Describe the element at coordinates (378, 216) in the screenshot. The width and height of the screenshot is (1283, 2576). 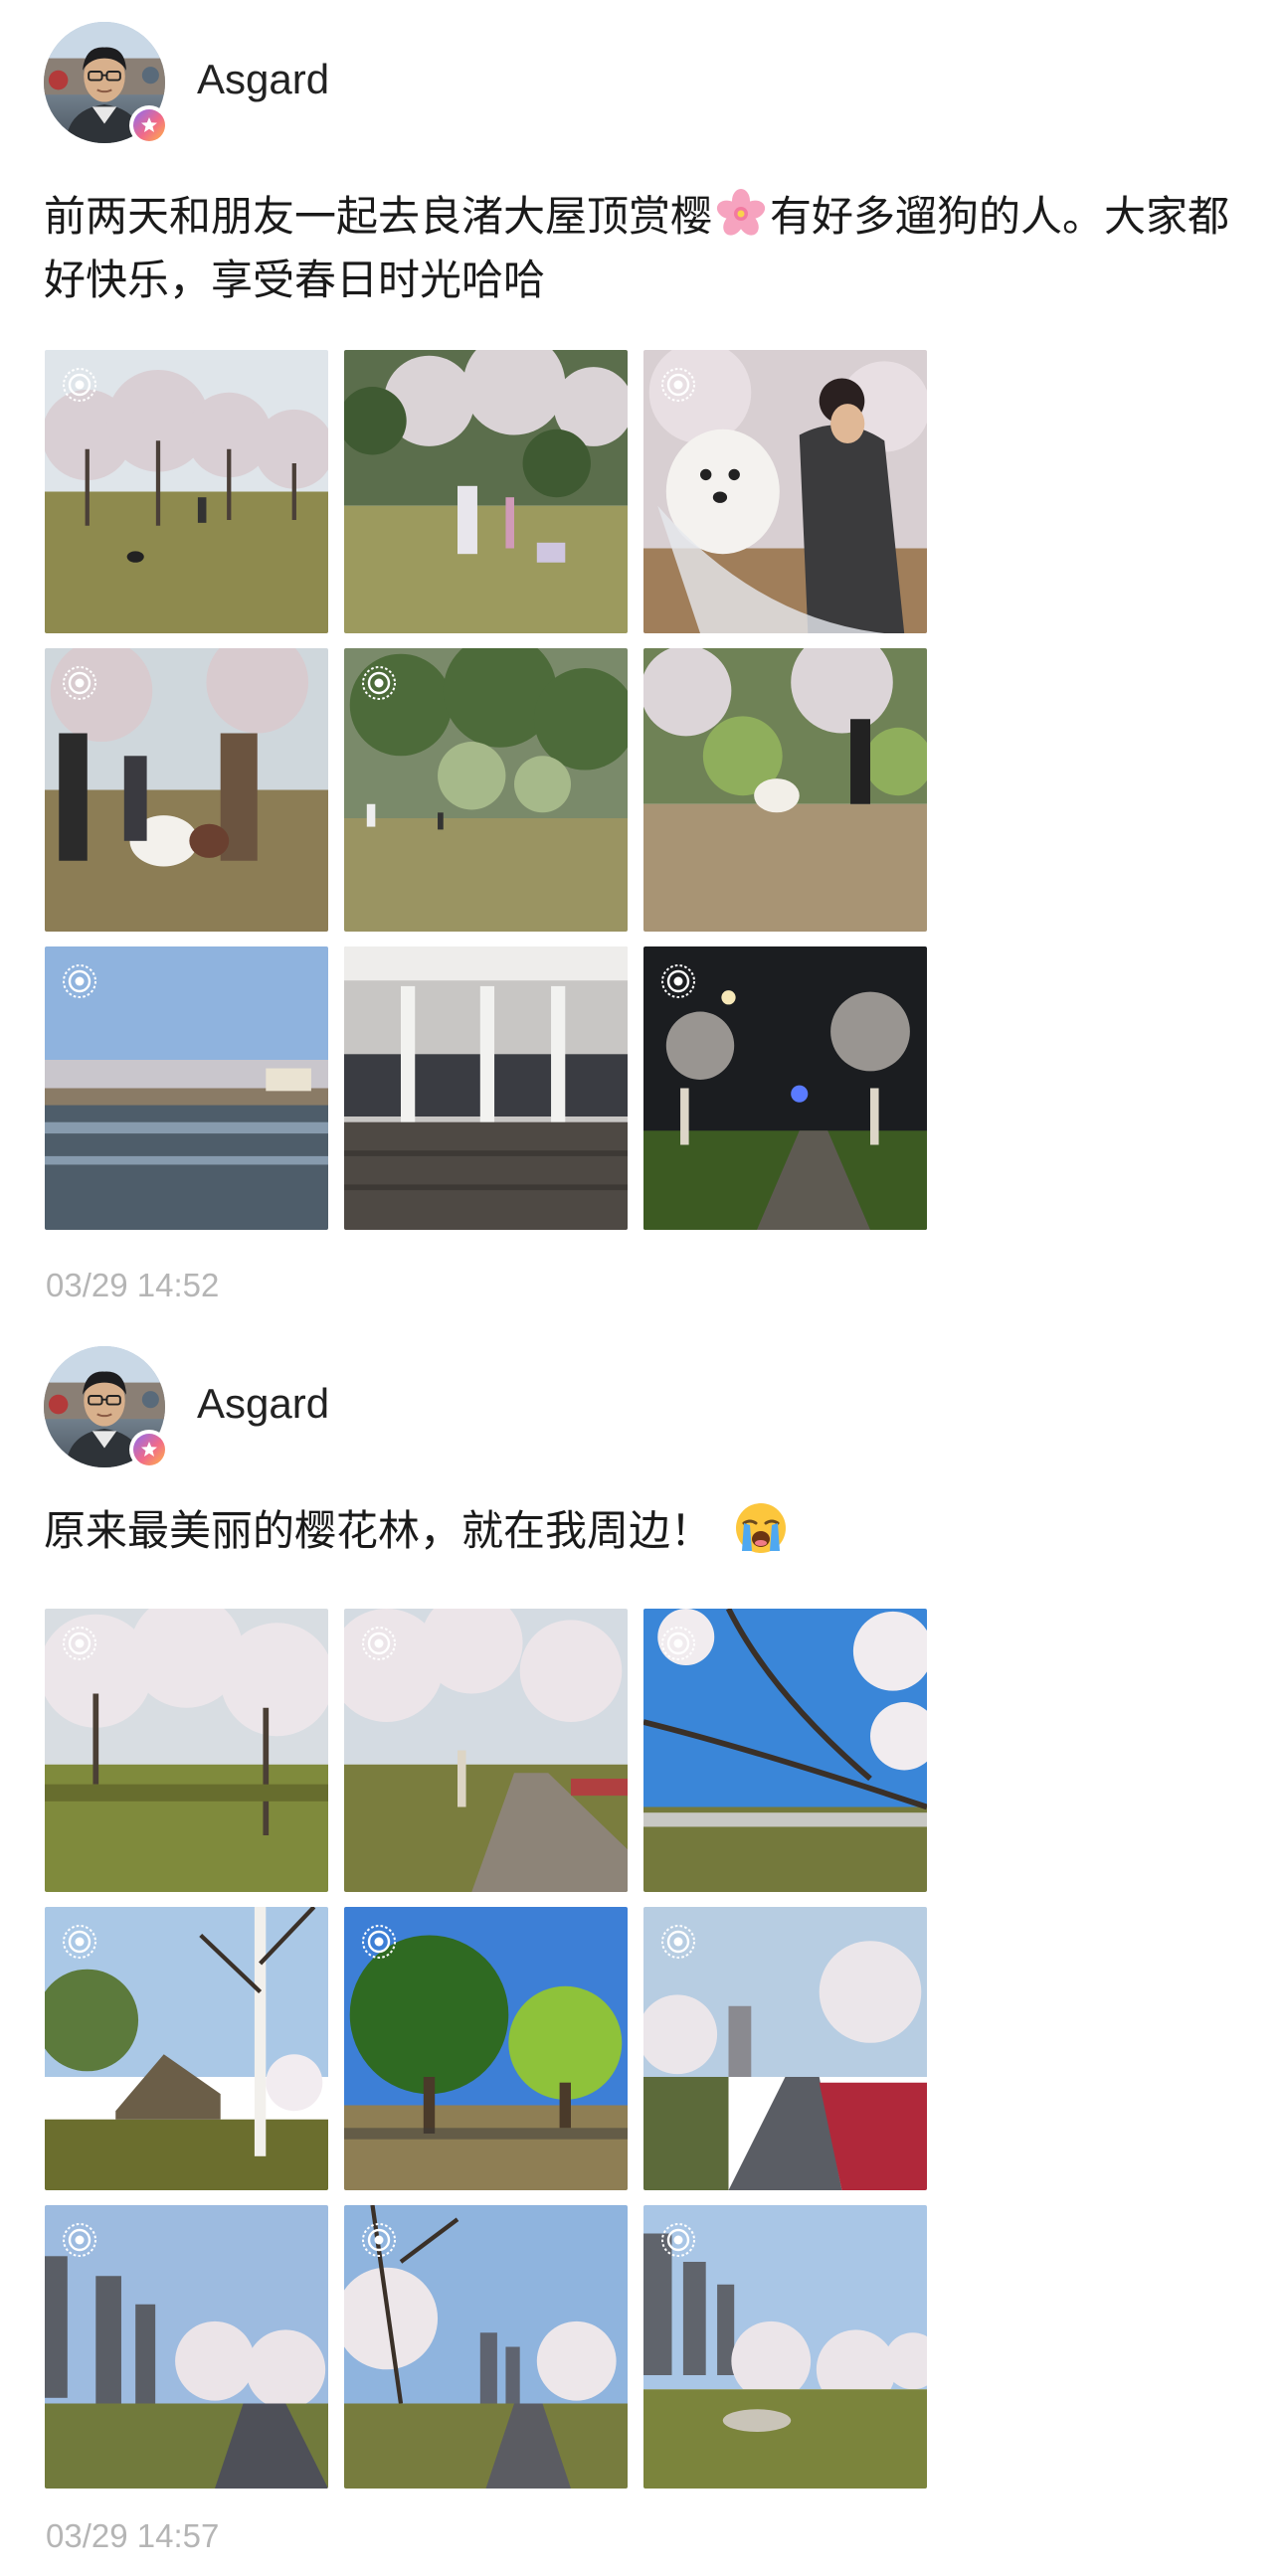
I see `post-text-part: 前两天和朋友一起去良渚大屋顶赏樱` at that location.